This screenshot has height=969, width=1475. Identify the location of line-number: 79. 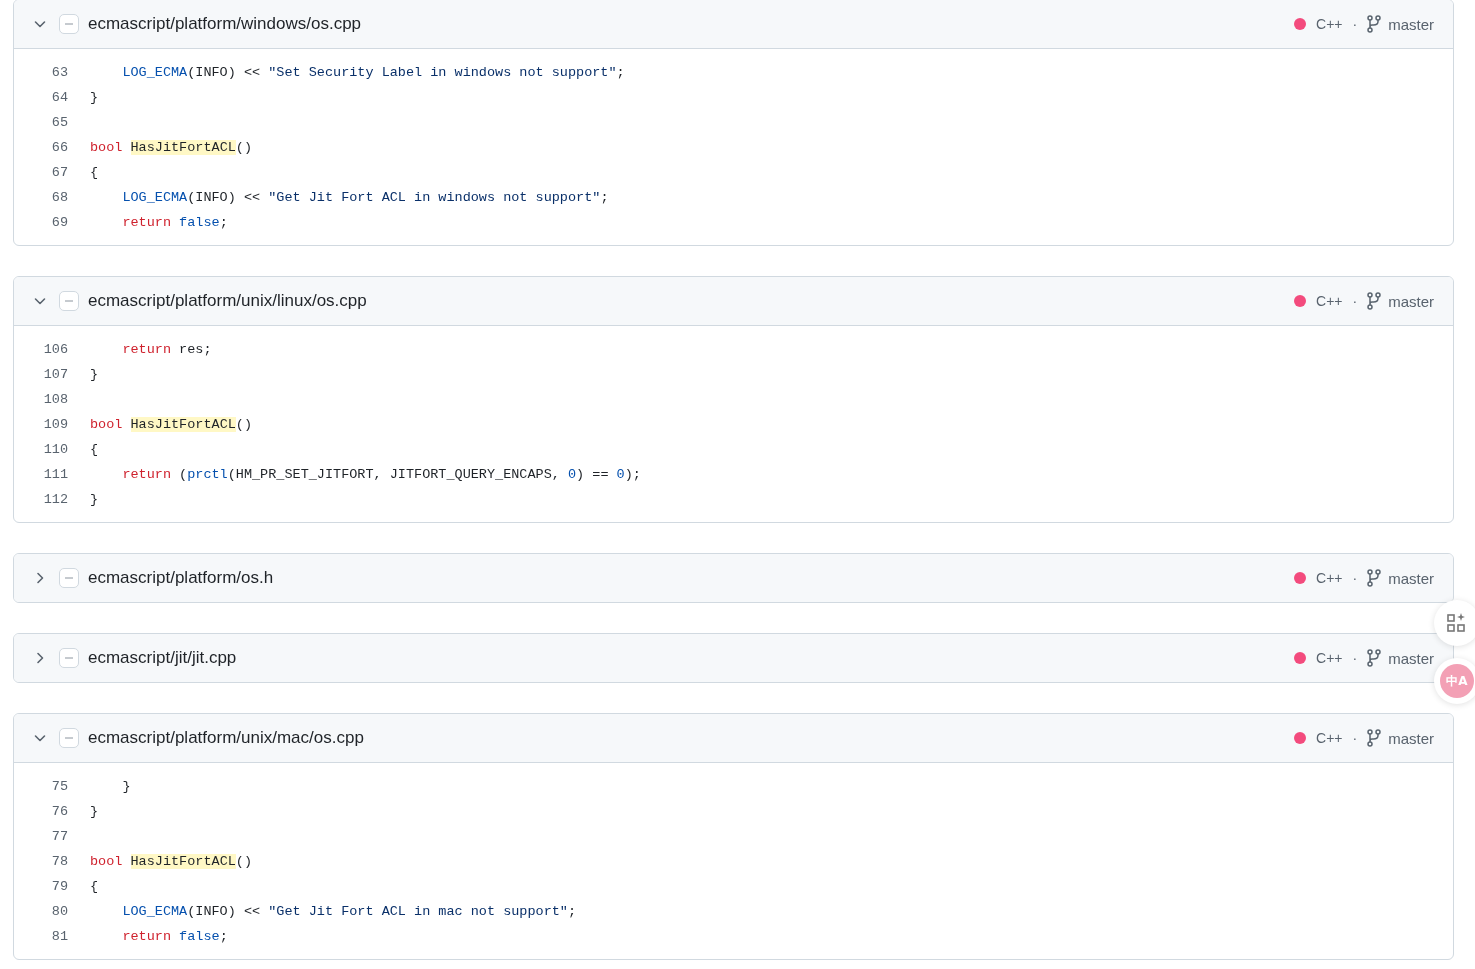
(59, 886).